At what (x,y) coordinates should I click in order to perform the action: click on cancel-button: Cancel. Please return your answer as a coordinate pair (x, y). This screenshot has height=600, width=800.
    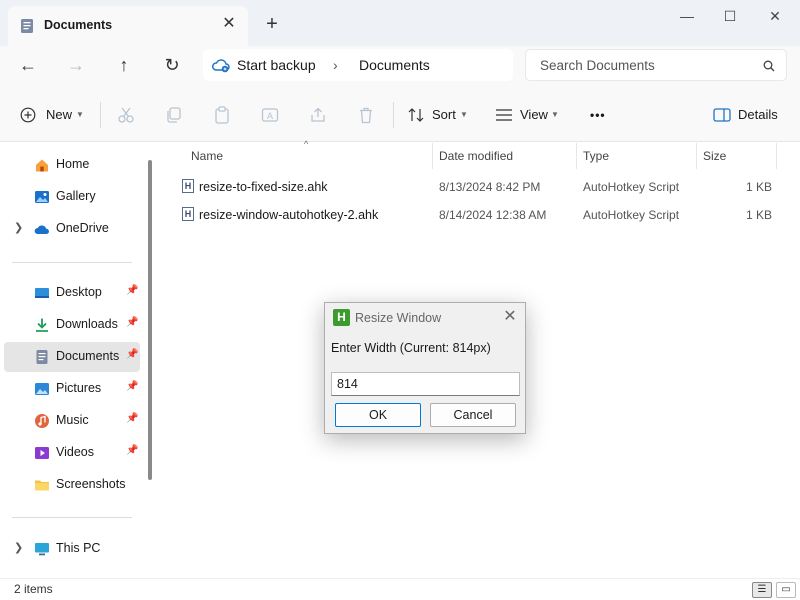
    Looking at the image, I should click on (473, 415).